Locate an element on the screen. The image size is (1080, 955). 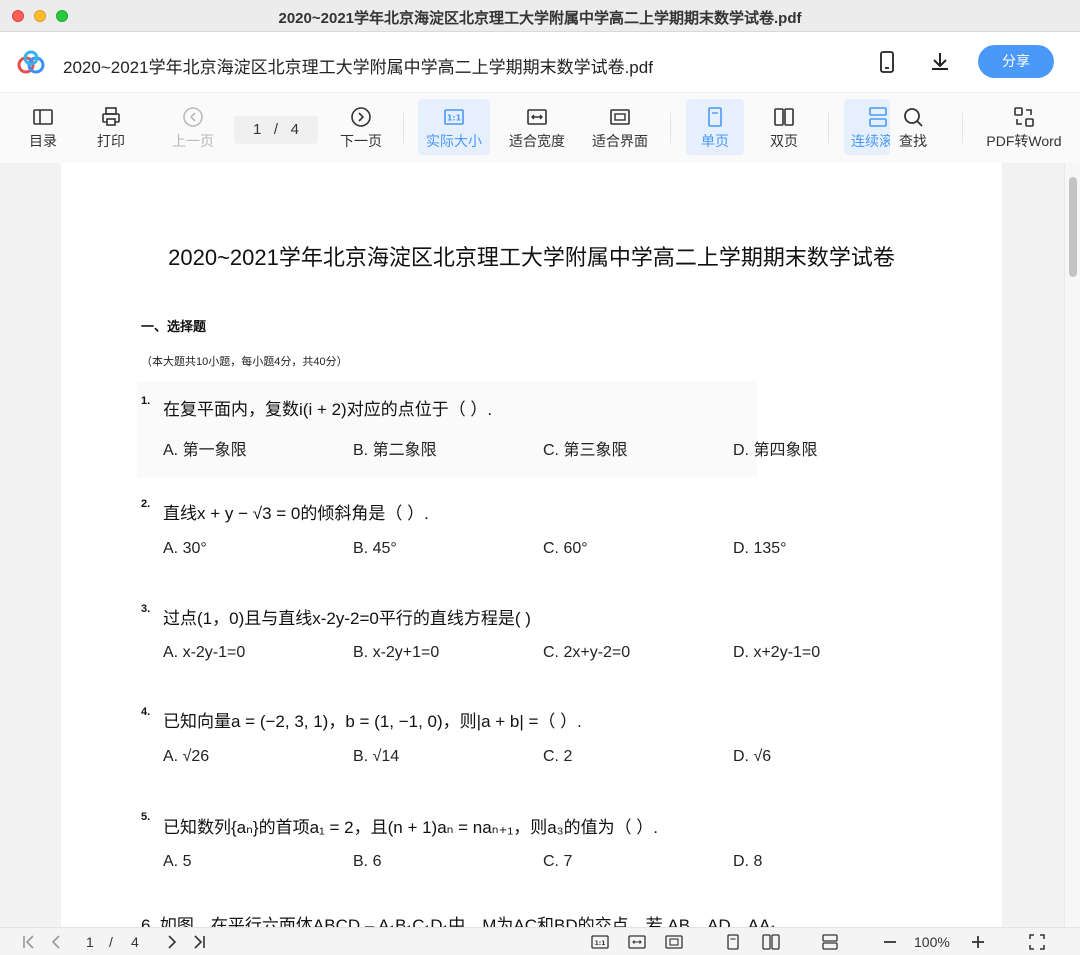
option-d: D. 135° is located at coordinates (760, 548).